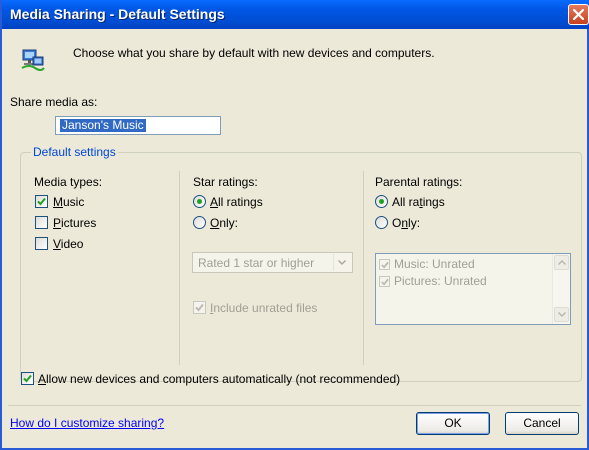 This screenshot has width=589, height=450. What do you see at coordinates (199, 201) in the screenshot?
I see `star-all-ratings-radio` at bounding box center [199, 201].